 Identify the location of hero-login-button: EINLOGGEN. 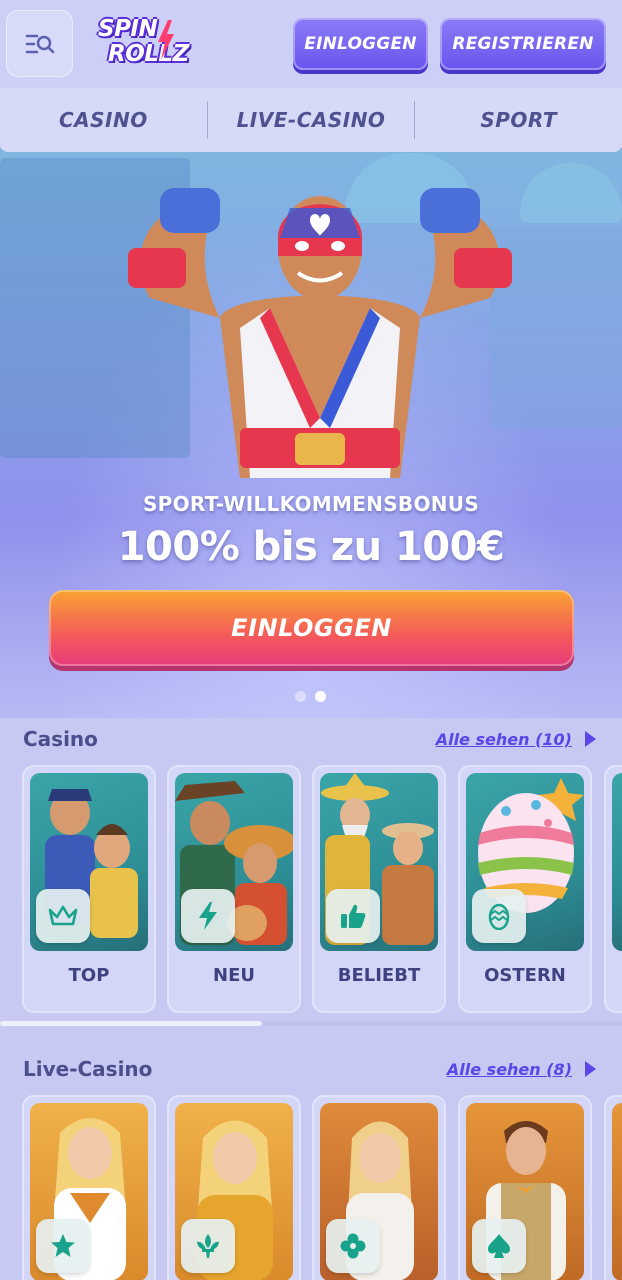
(311, 628).